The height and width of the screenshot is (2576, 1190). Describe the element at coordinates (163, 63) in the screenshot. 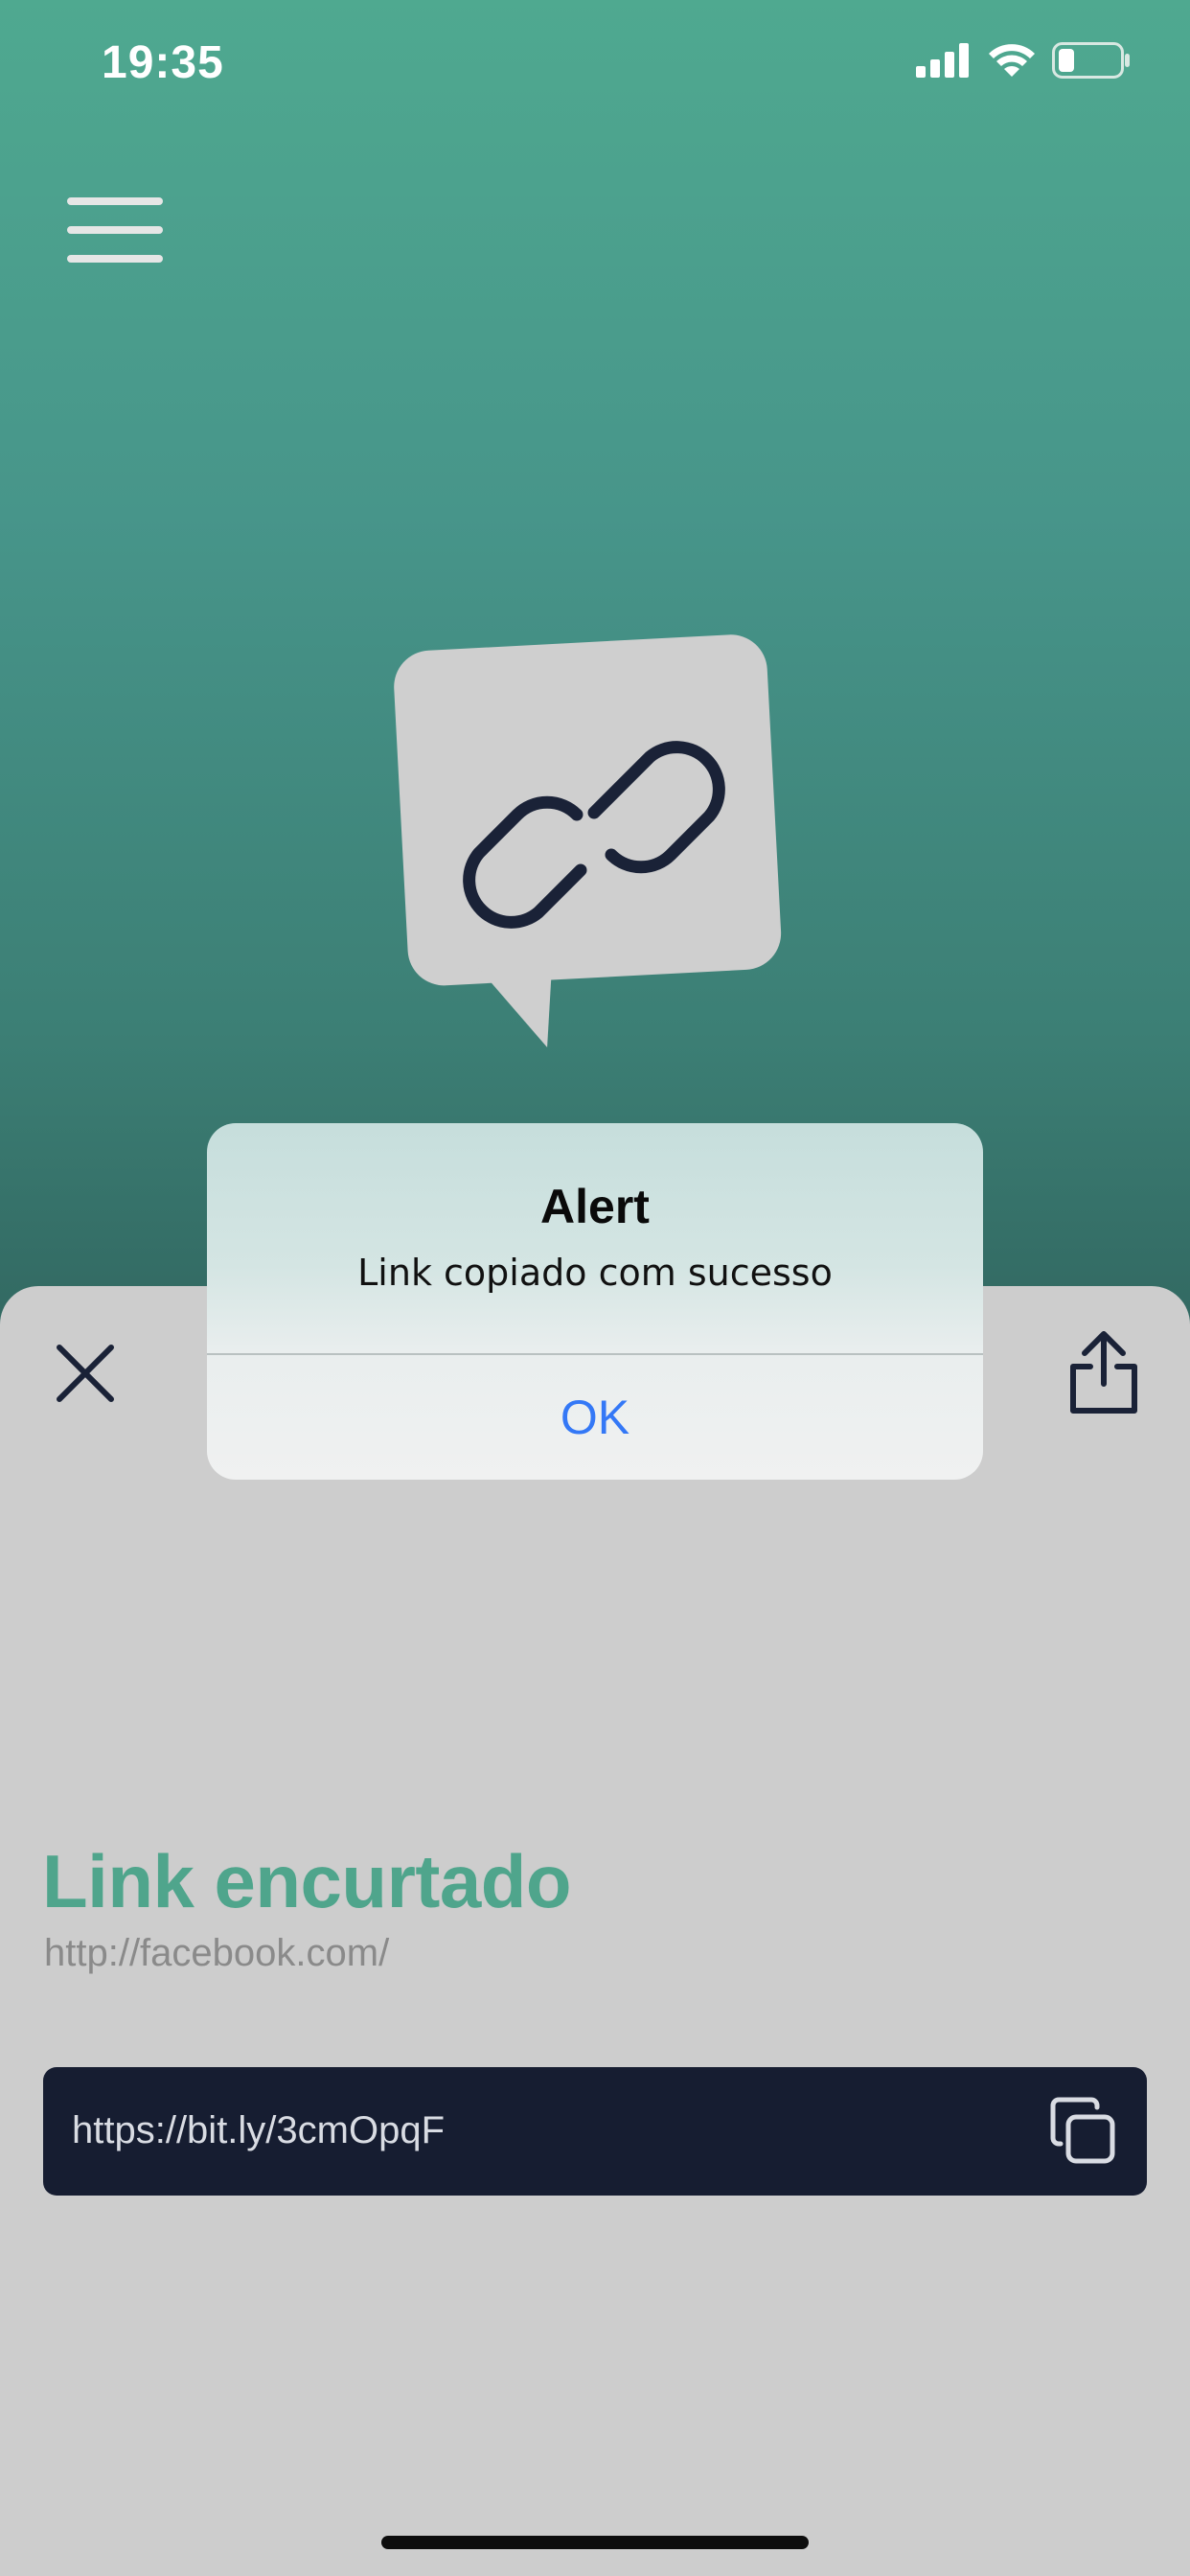

I see `status-time: 19:35` at that location.